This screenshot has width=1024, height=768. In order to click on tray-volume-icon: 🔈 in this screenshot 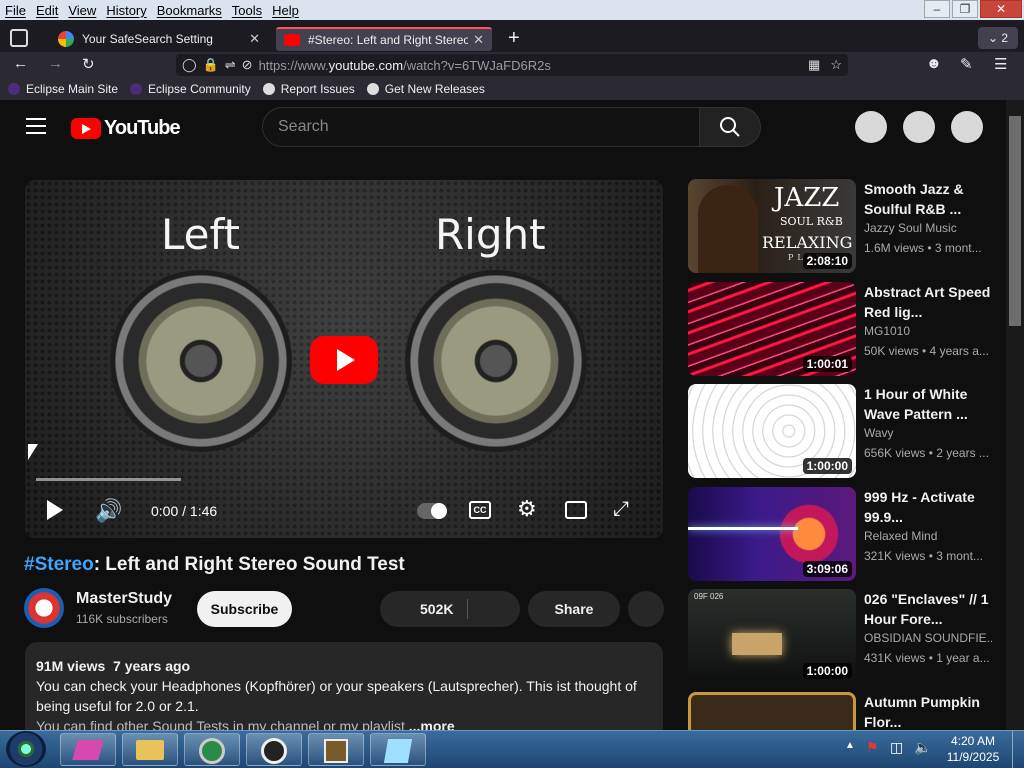, I will do `click(922, 747)`.